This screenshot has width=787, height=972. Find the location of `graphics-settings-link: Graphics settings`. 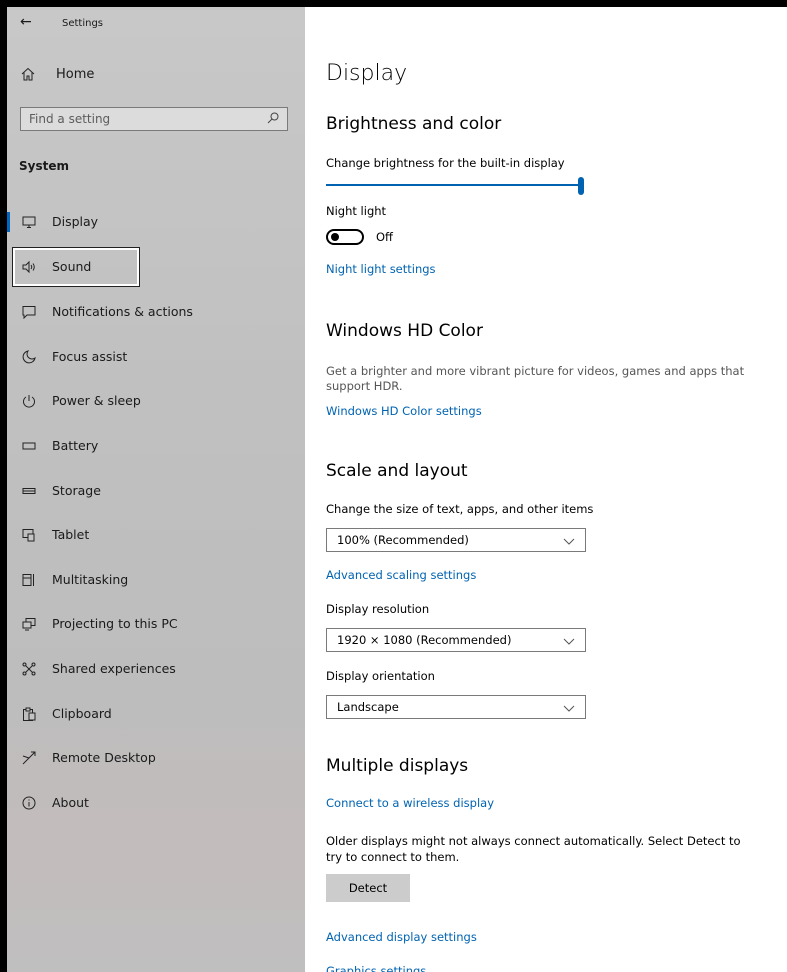

graphics-settings-link: Graphics settings is located at coordinates (376, 968).